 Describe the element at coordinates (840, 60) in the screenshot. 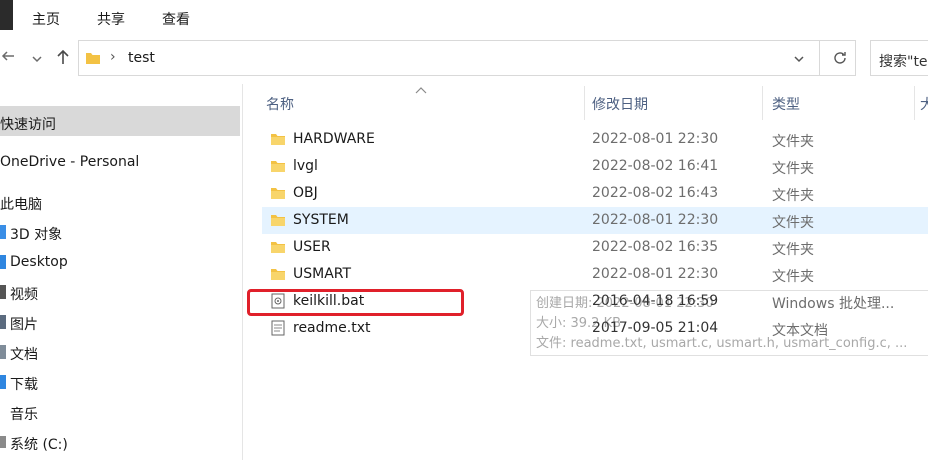

I see `refresh-icon` at that location.